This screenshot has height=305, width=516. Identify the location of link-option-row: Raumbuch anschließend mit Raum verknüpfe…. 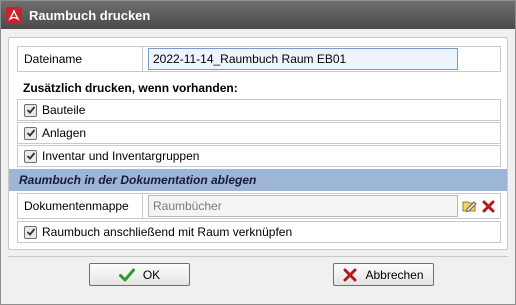
(259, 232).